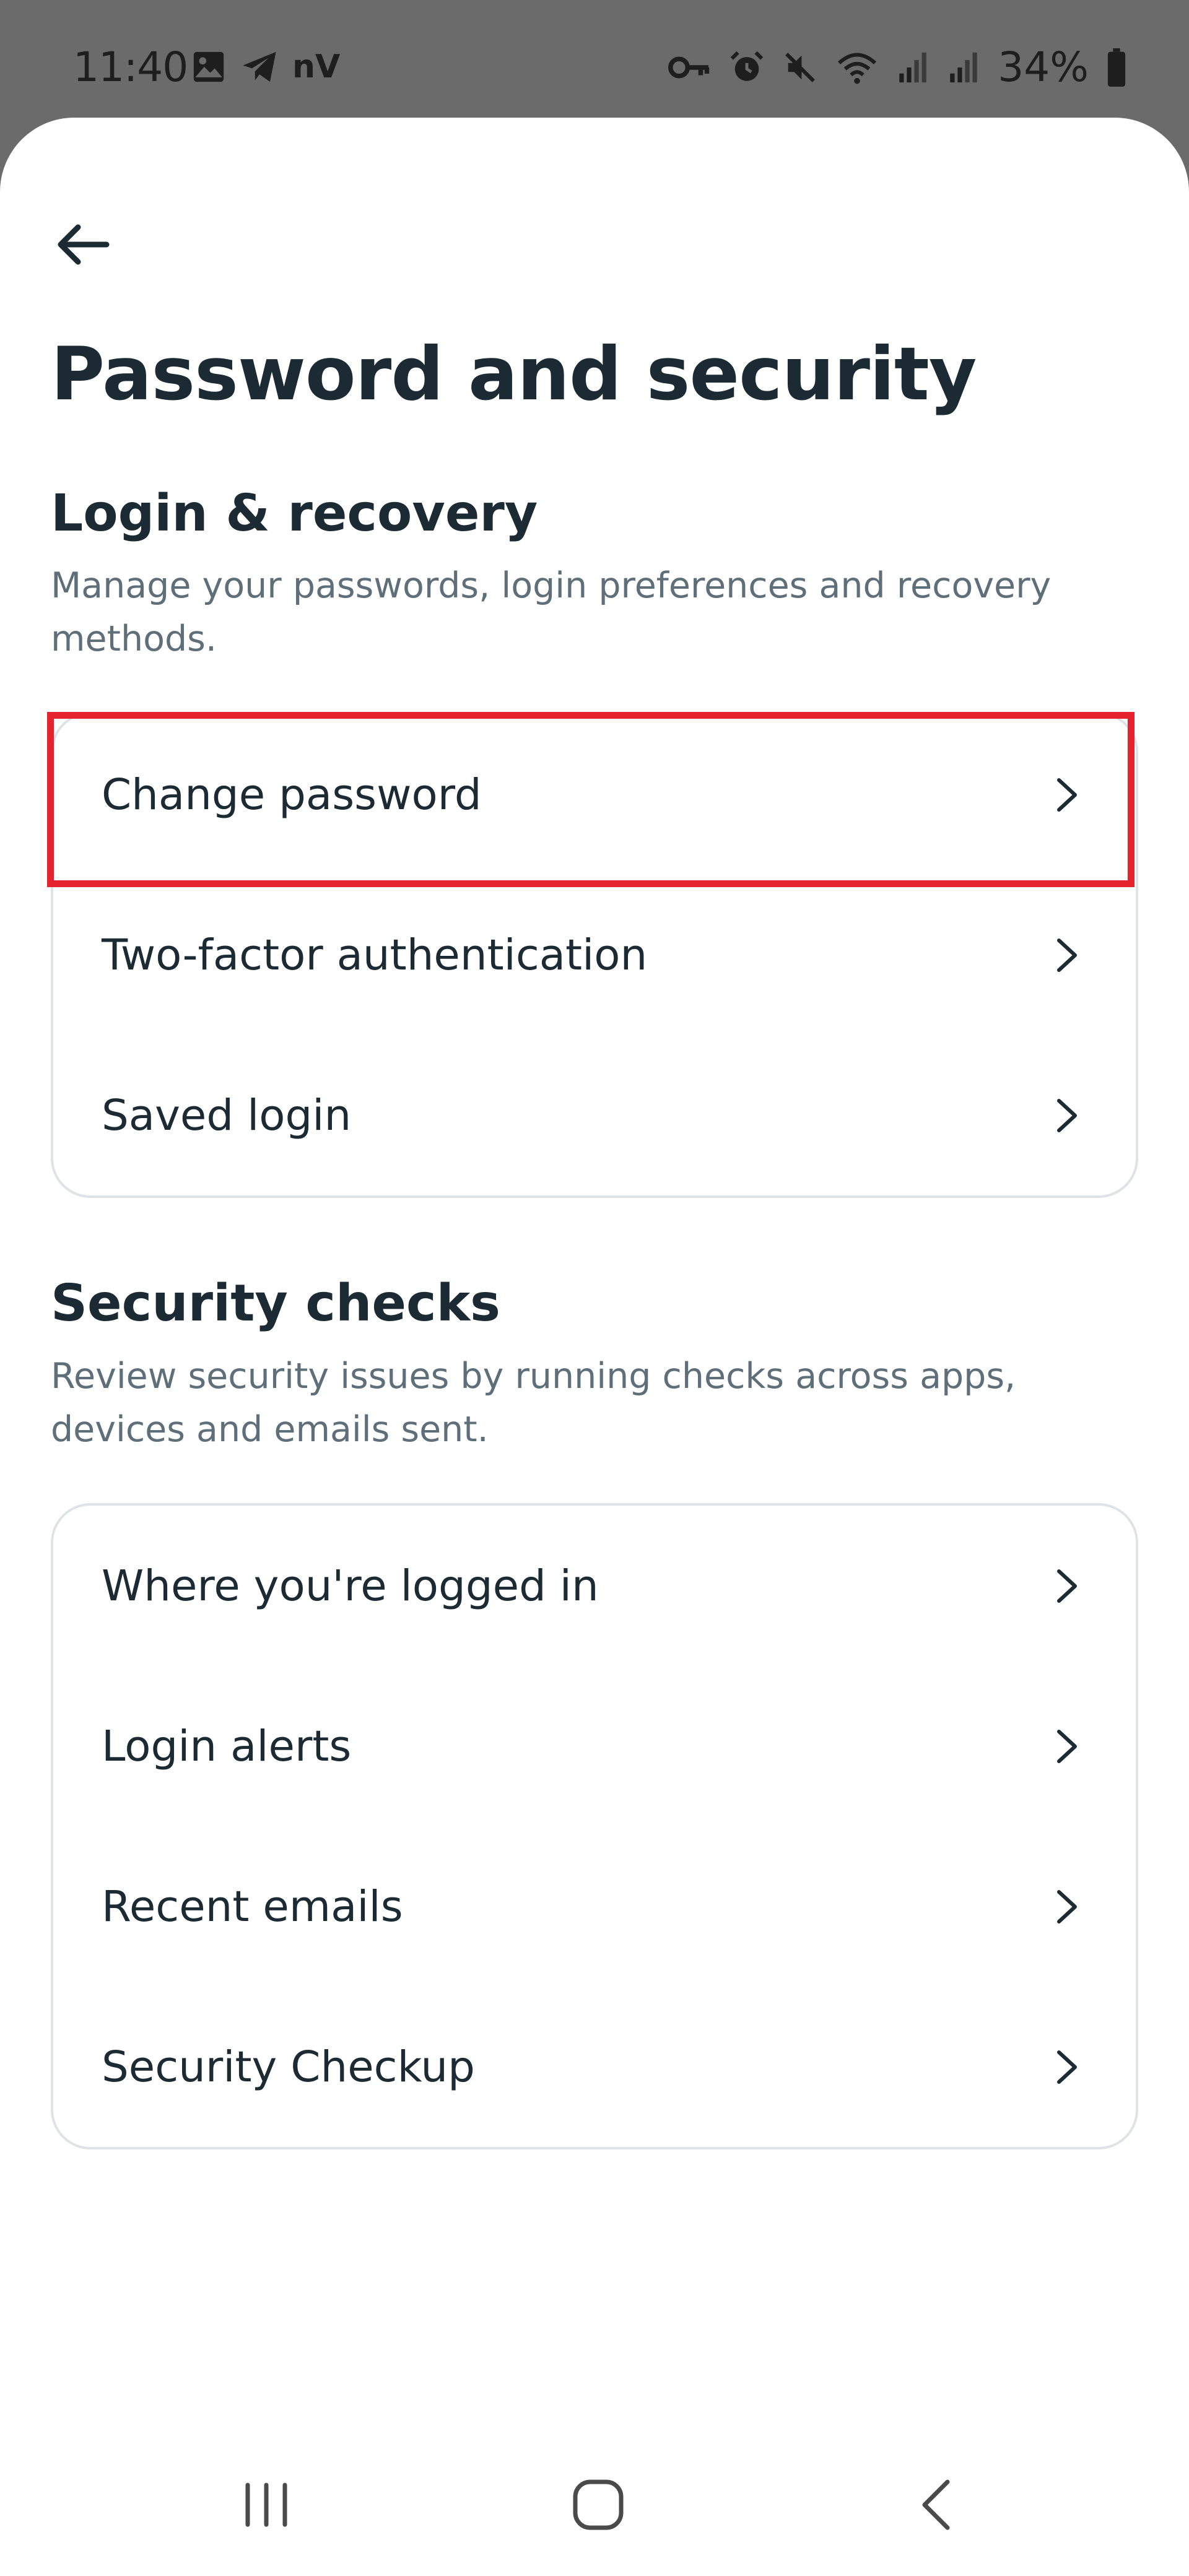 This screenshot has height=2576, width=1189. Describe the element at coordinates (1043, 67) in the screenshot. I see `battery-percent: 34%` at that location.